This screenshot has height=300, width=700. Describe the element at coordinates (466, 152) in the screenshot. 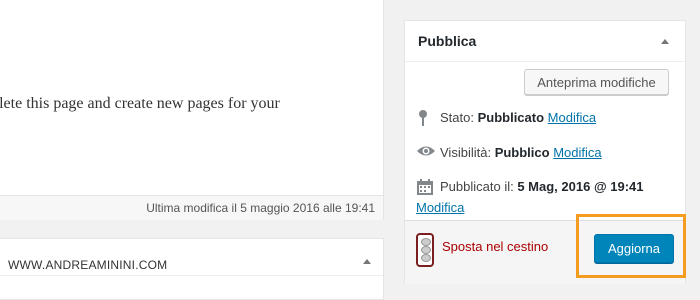

I see `visibility-label: Visibilità:` at that location.